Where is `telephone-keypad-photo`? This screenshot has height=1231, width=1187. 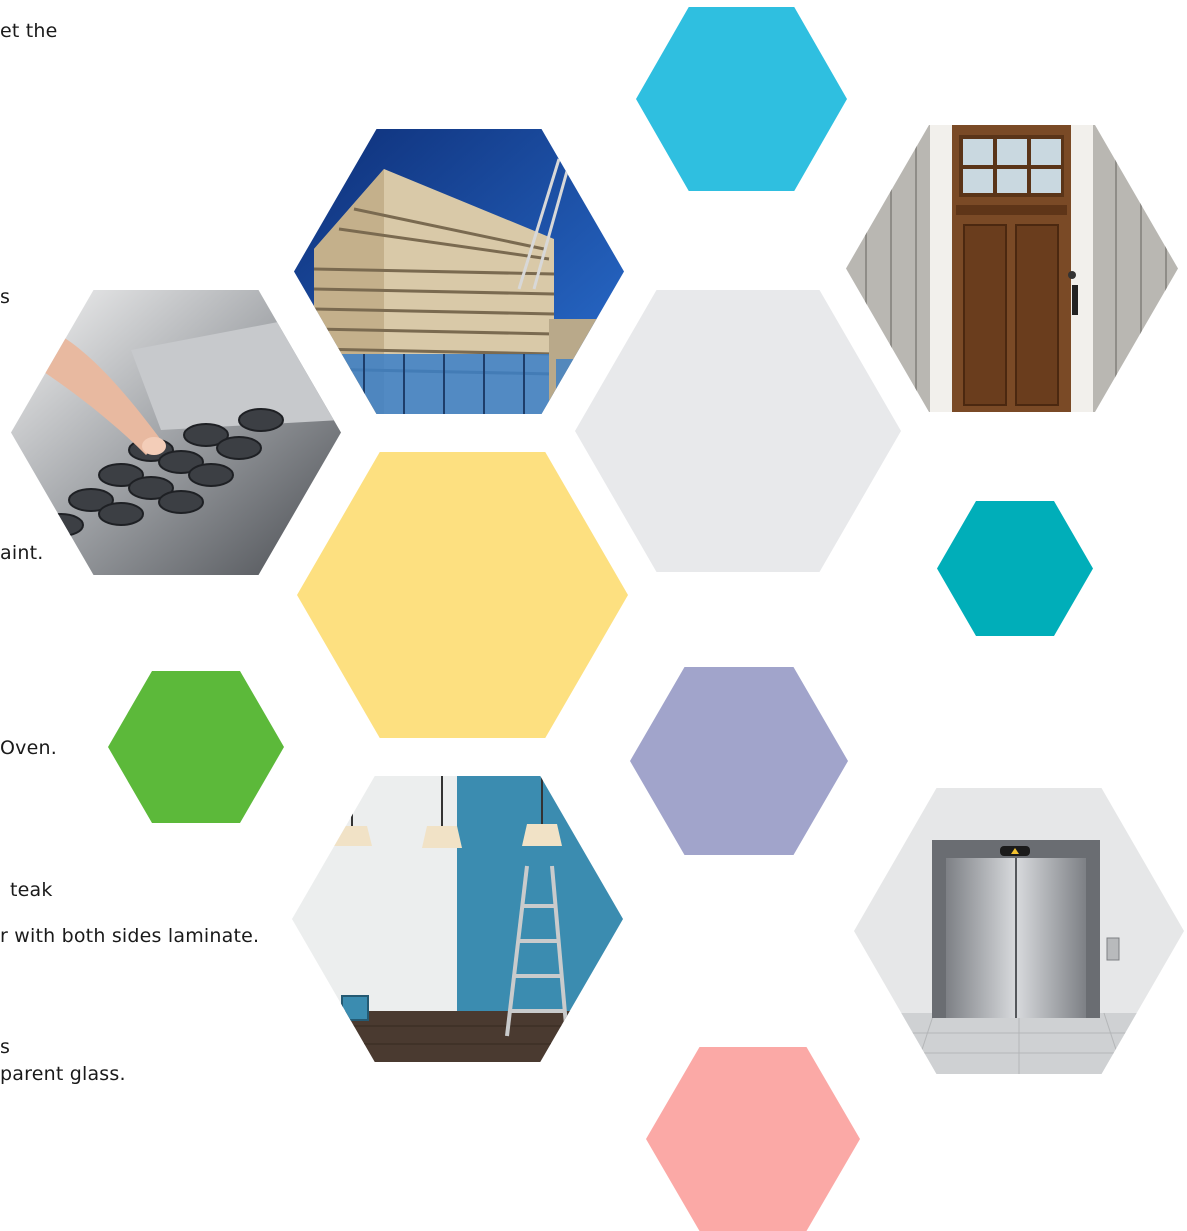 telephone-keypad-photo is located at coordinates (176, 432).